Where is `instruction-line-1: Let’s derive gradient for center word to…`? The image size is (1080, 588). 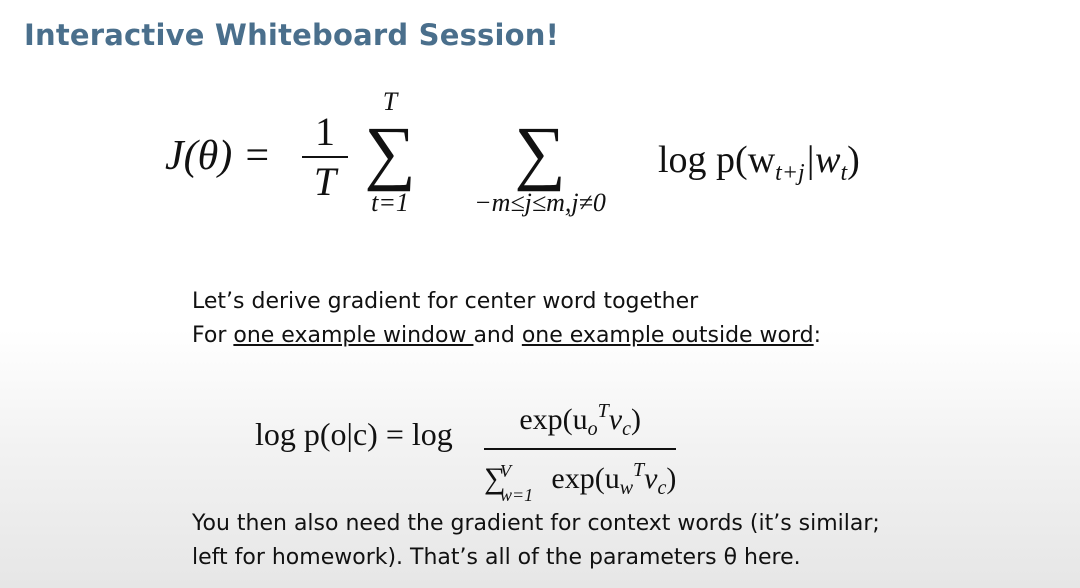 instruction-line-1: Let’s derive gradient for center word to… is located at coordinates (445, 301).